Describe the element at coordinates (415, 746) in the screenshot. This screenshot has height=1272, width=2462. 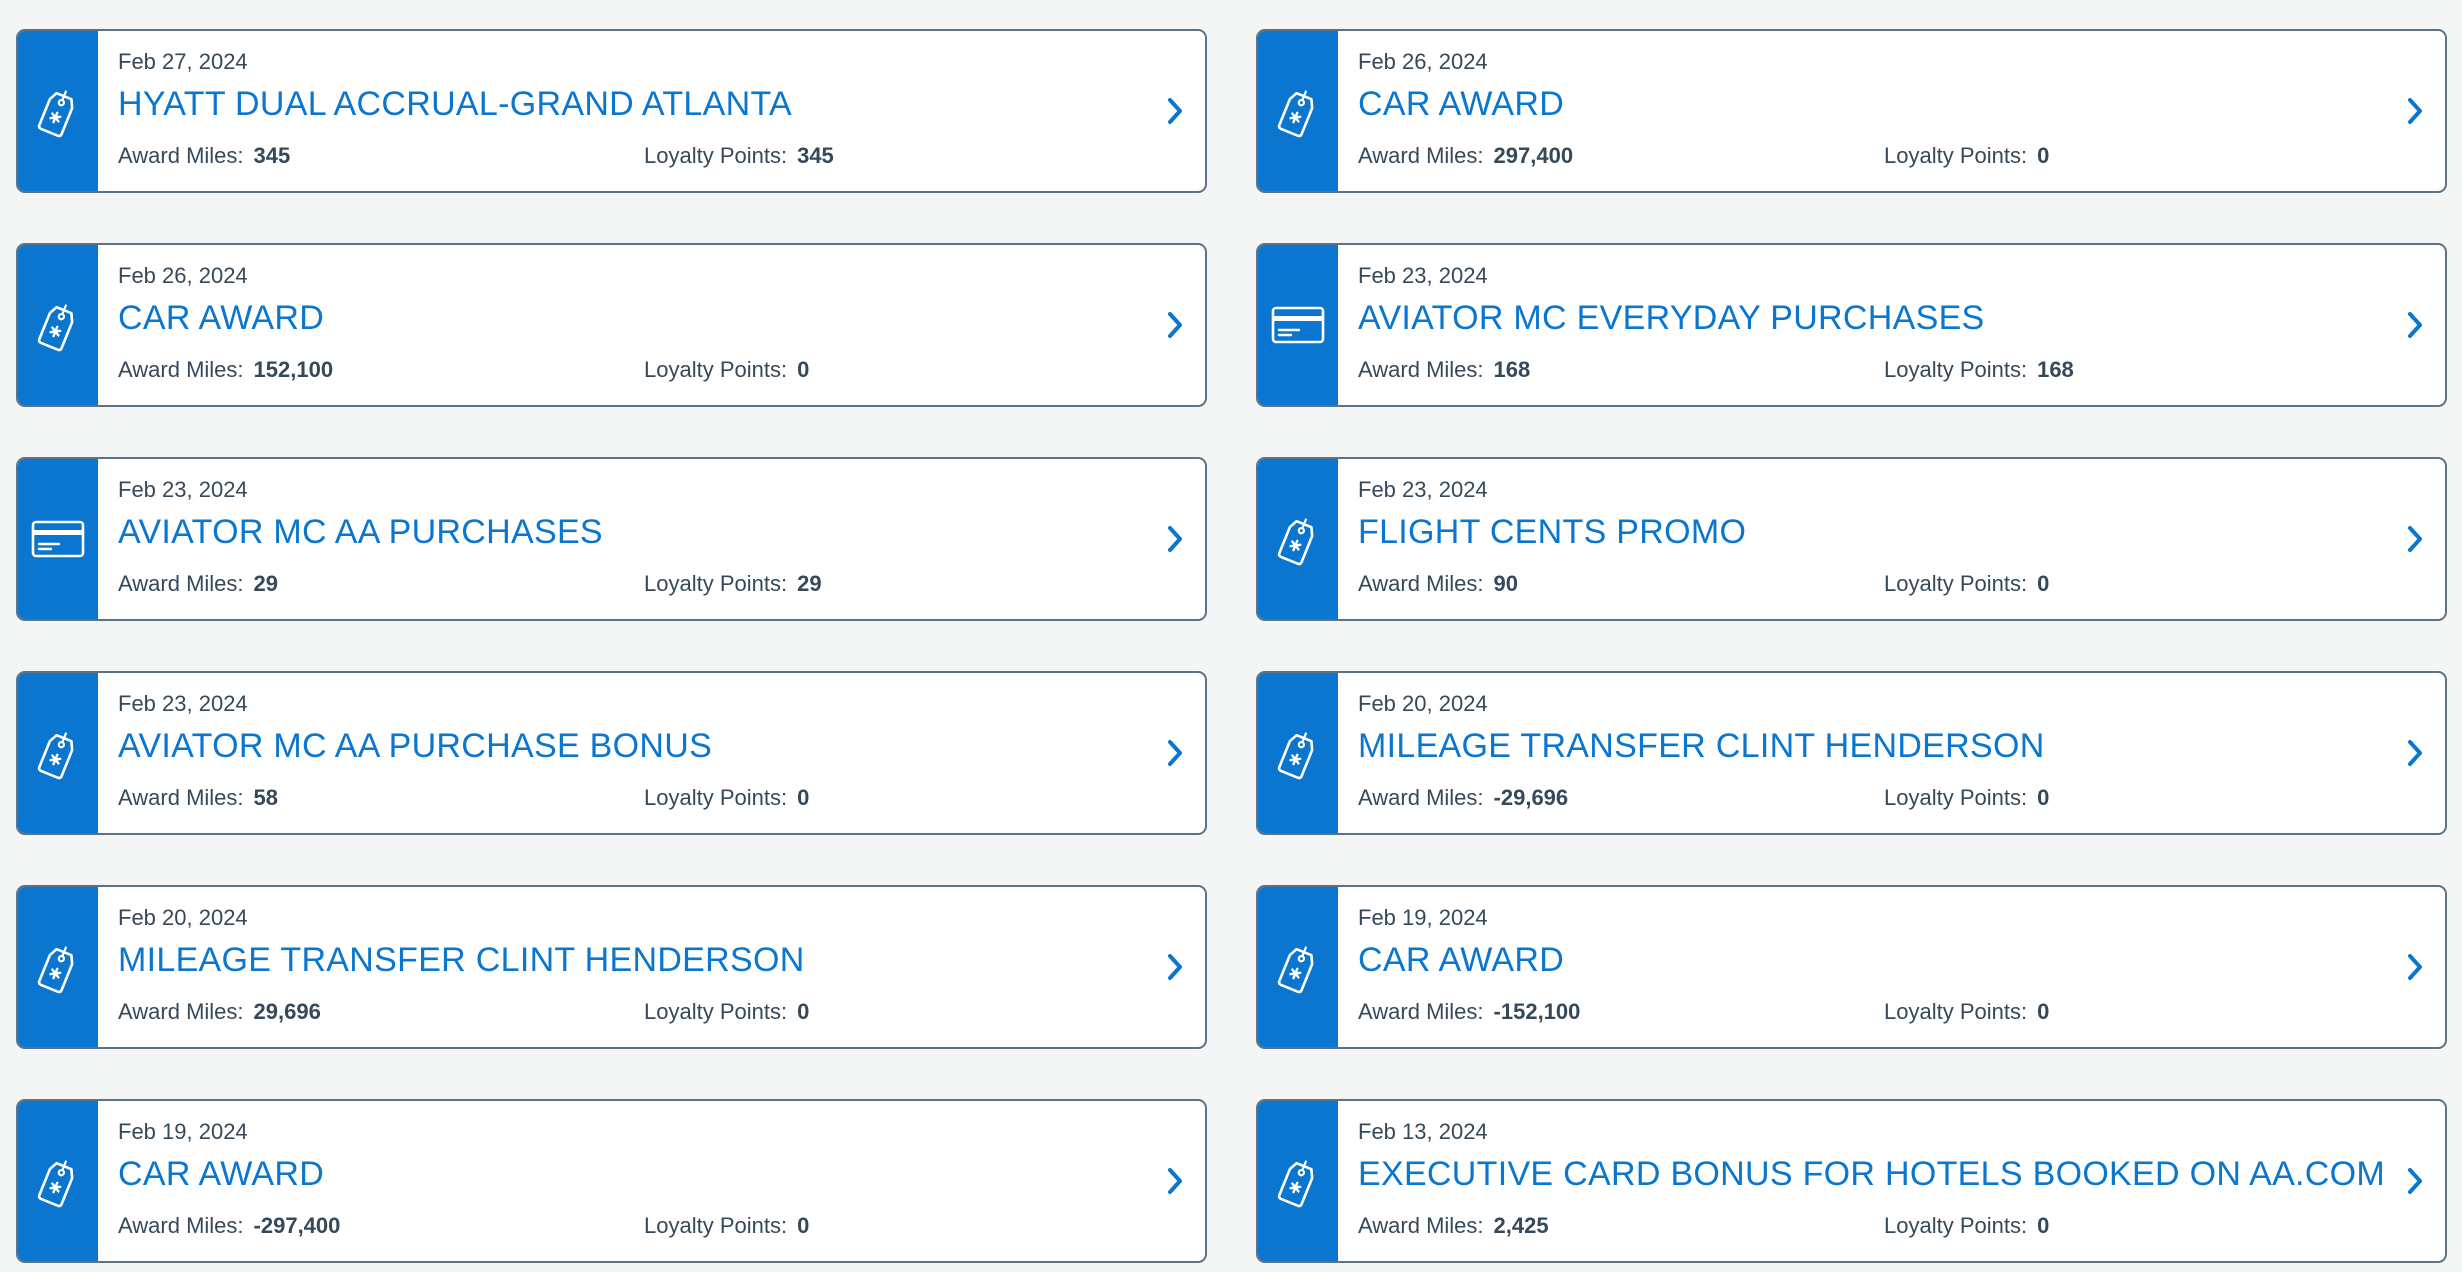
I see `transaction-title: AVIATOR MC AA PURCHASE BONUS` at that location.